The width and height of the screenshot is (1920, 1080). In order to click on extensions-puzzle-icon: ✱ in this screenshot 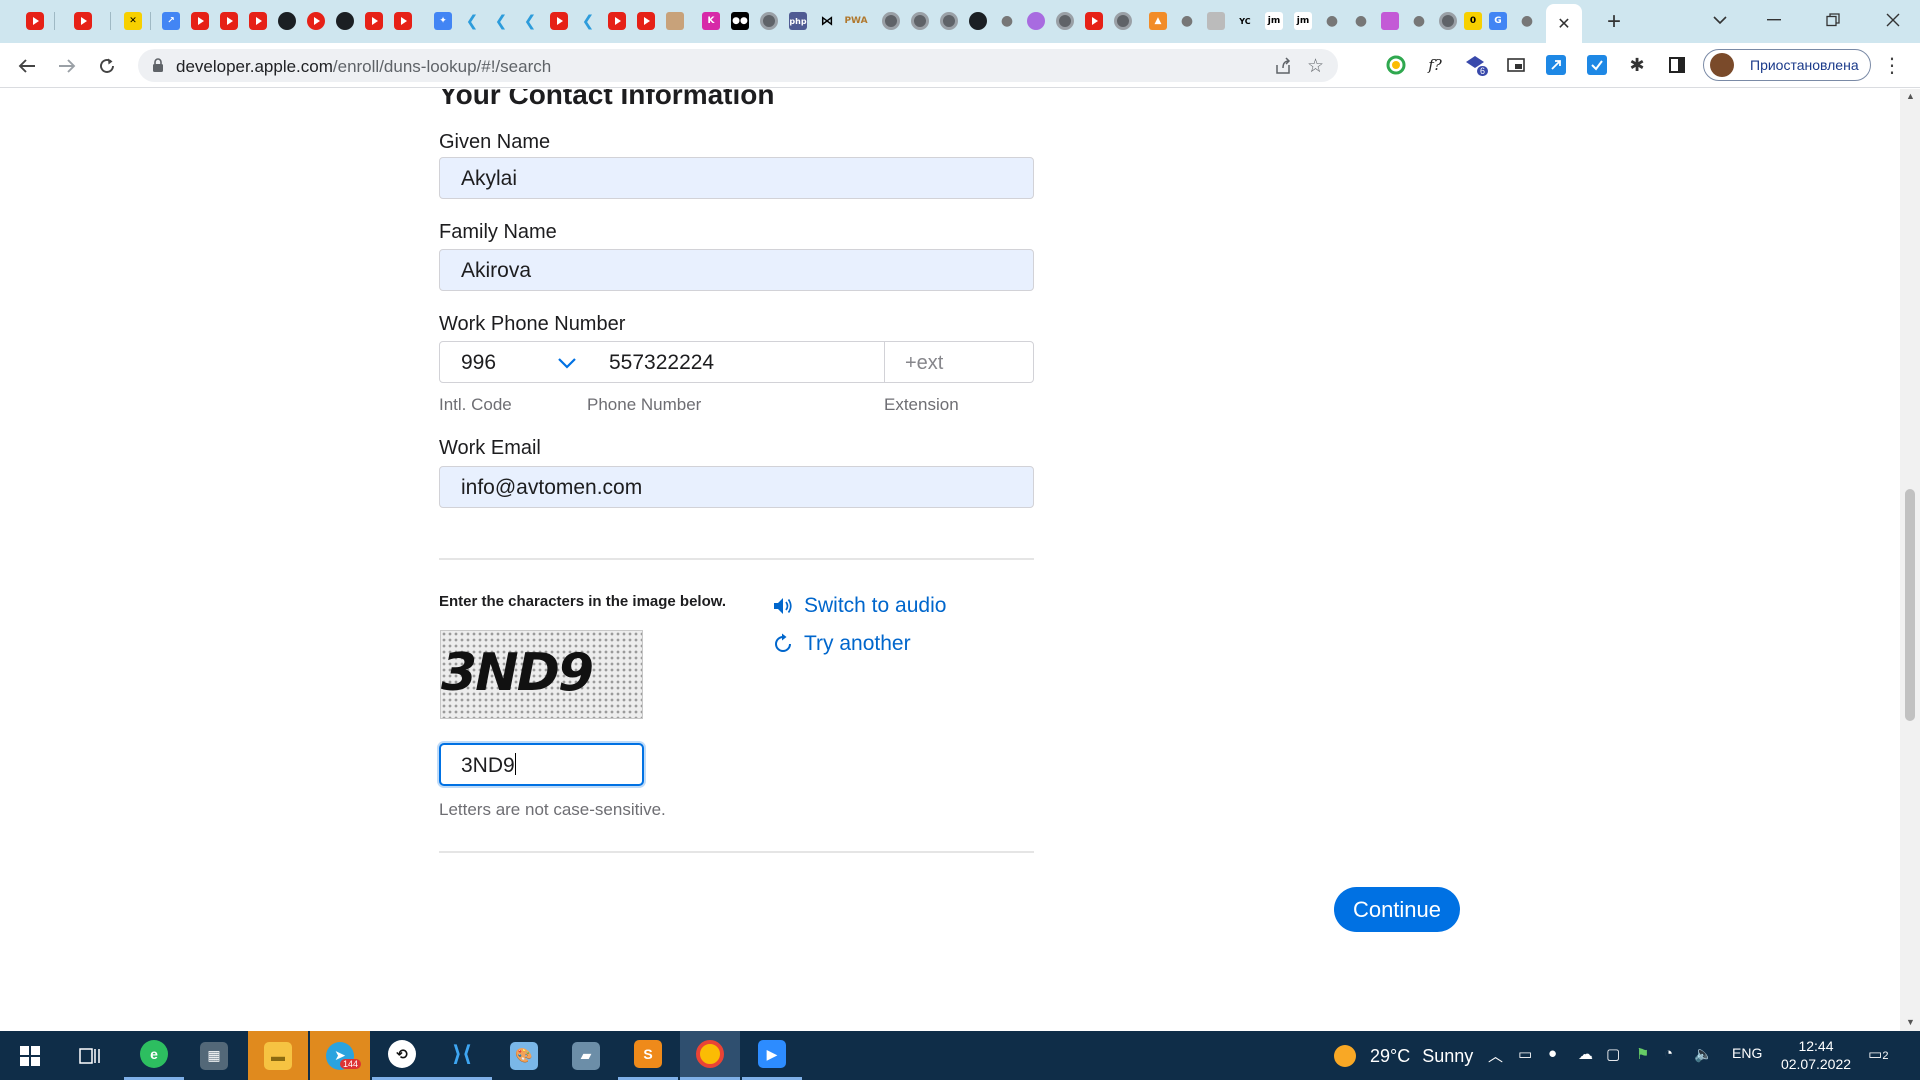, I will do `click(1637, 65)`.